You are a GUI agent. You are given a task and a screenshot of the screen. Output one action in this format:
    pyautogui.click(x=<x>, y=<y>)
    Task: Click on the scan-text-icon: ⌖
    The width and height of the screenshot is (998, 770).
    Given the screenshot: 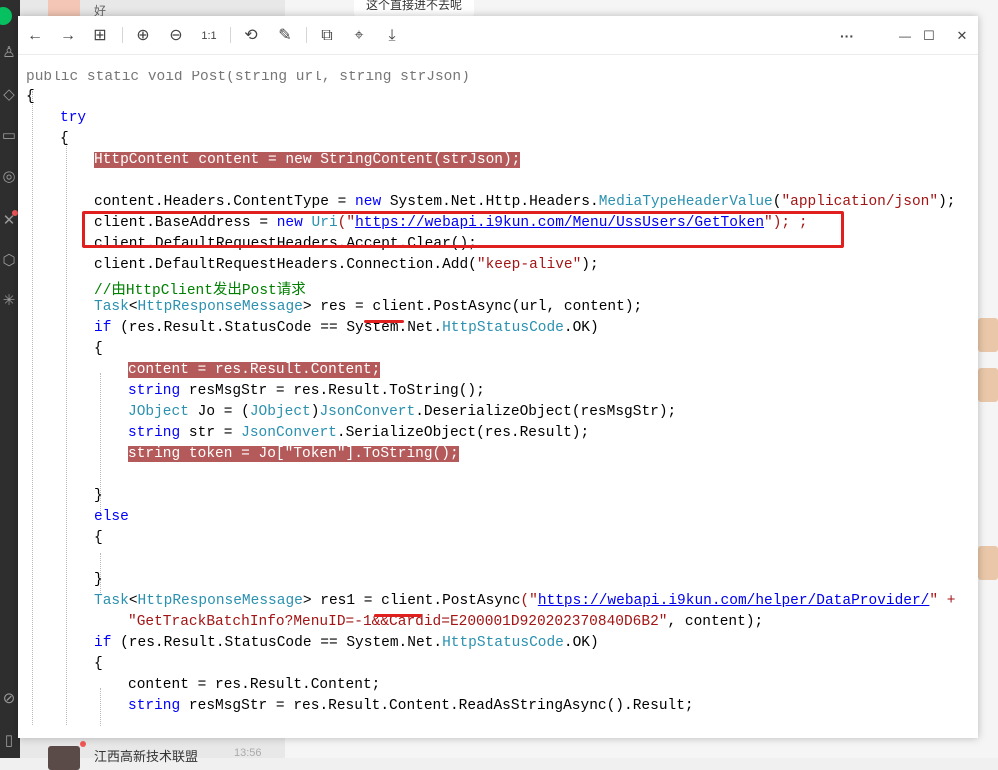 What is the action you would take?
    pyautogui.click(x=359, y=36)
    